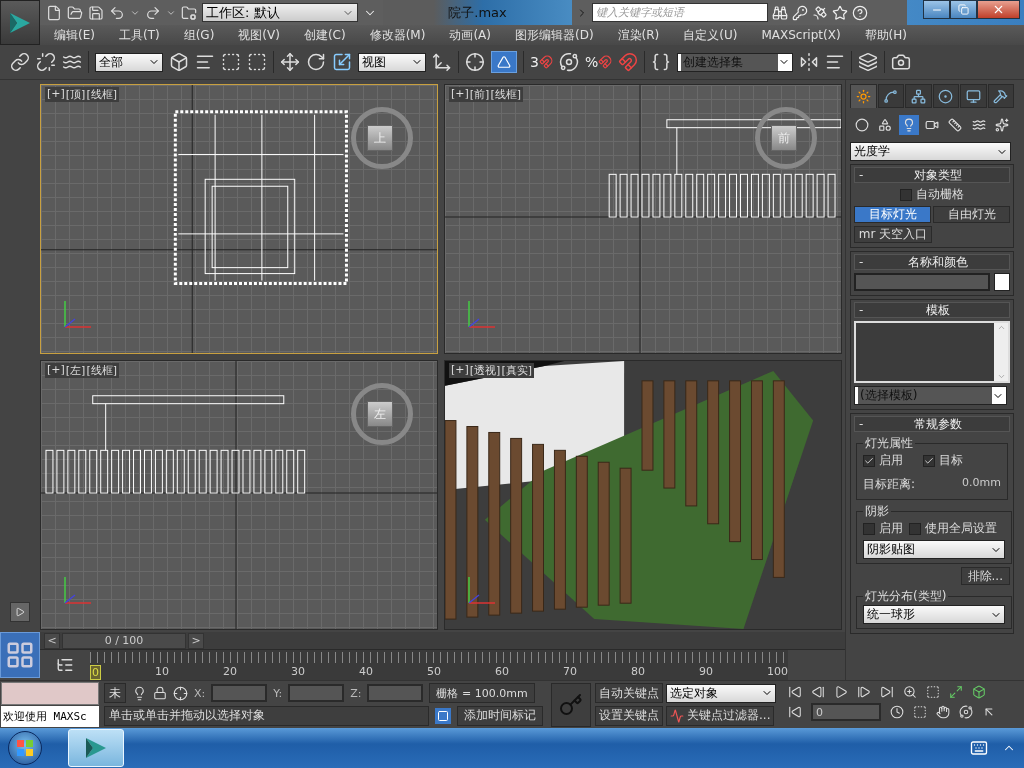 The image size is (1024, 768). Describe the element at coordinates (54, 12) in the screenshot. I see `new-file-icon` at that location.